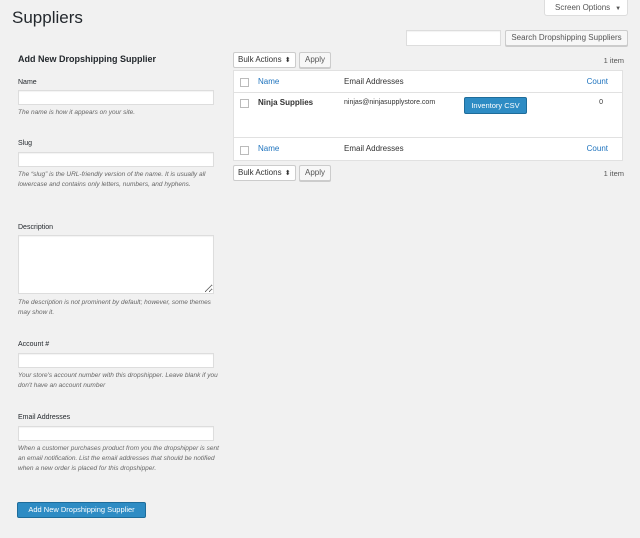 The width and height of the screenshot is (640, 538). Describe the element at coordinates (116, 433) in the screenshot. I see `email-addresses-input` at that location.